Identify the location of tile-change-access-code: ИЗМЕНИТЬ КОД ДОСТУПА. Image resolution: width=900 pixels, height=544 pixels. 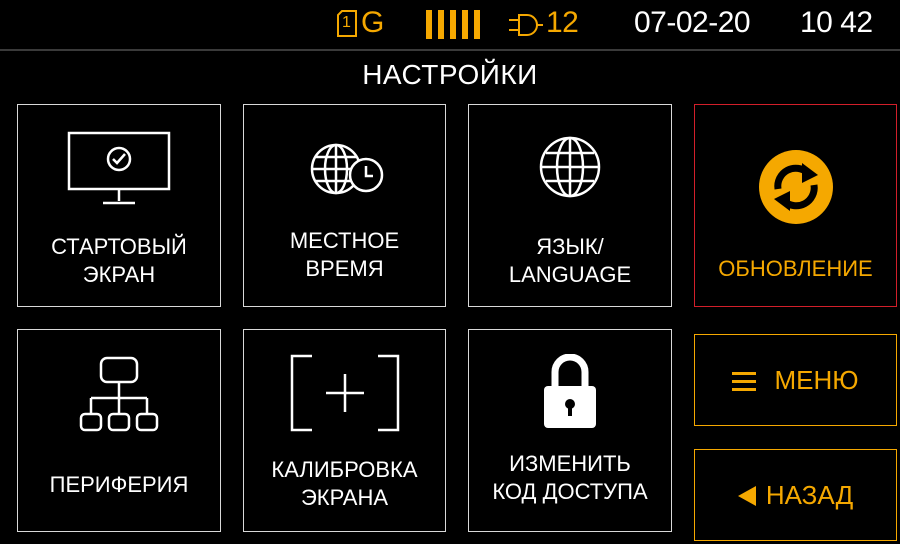
(570, 430).